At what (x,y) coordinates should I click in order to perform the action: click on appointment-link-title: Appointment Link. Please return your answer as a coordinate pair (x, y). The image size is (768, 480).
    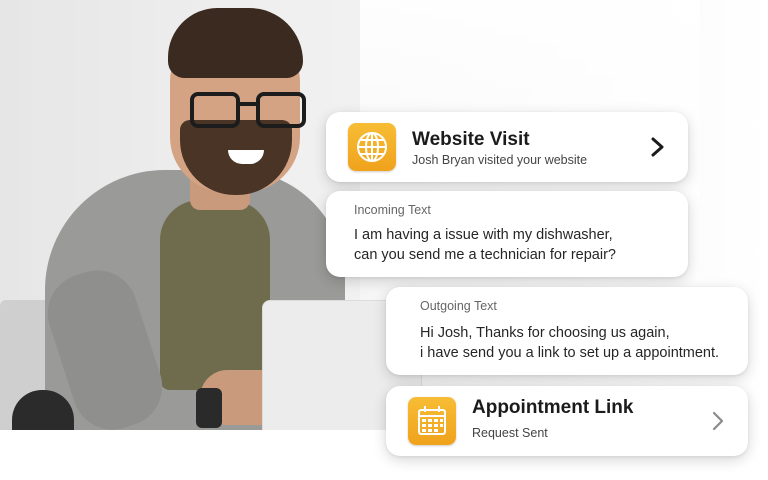
    Looking at the image, I should click on (553, 407).